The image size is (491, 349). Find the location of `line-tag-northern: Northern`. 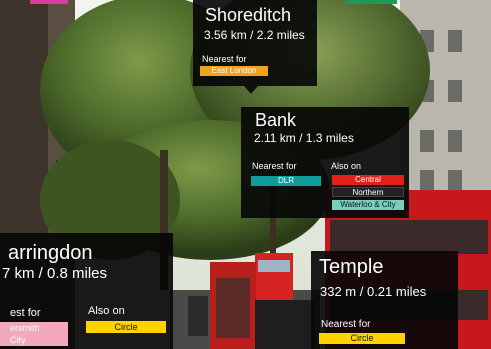

line-tag-northern: Northern is located at coordinates (368, 192).